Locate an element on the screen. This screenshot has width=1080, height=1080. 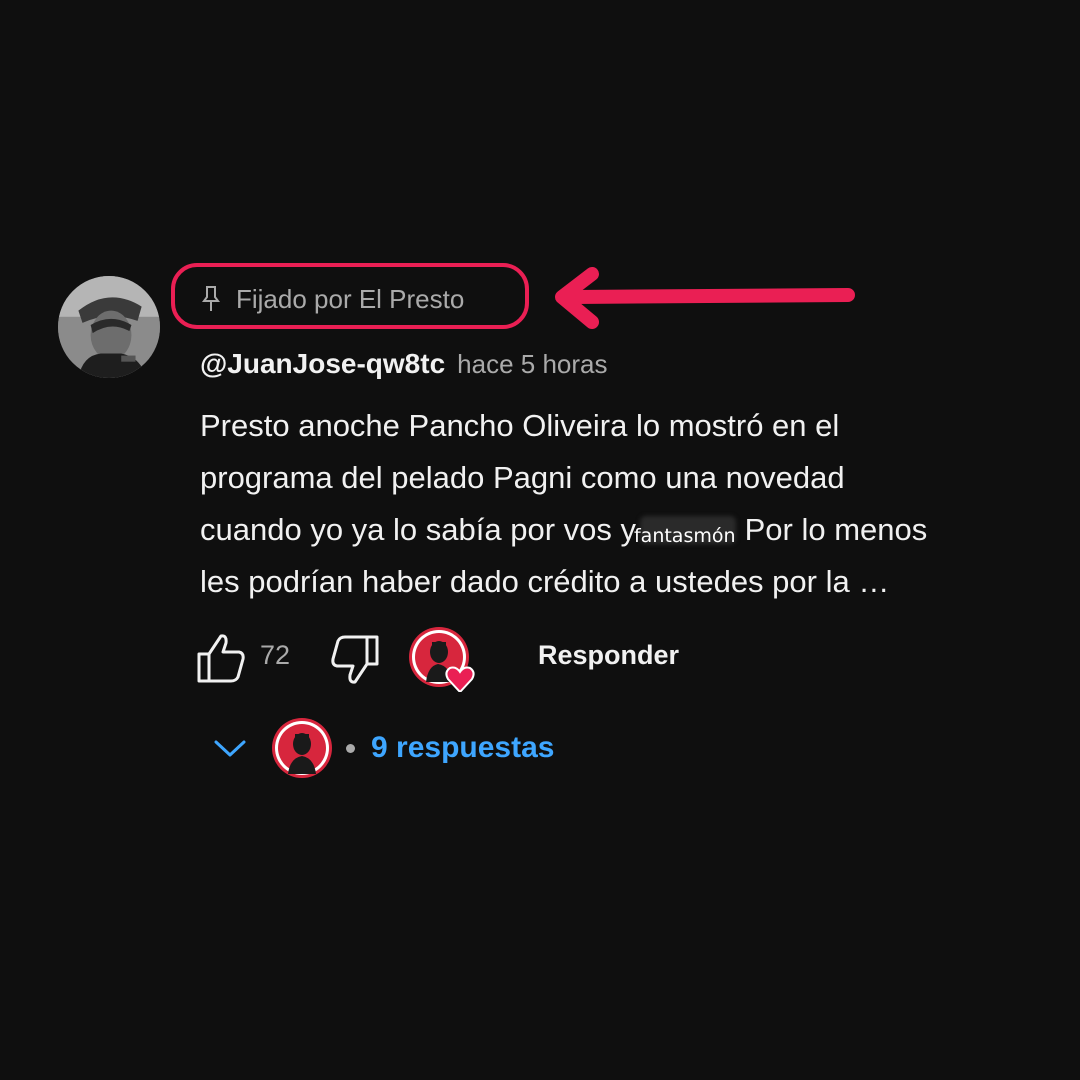
commenter-avatar-image is located at coordinates (109, 327).